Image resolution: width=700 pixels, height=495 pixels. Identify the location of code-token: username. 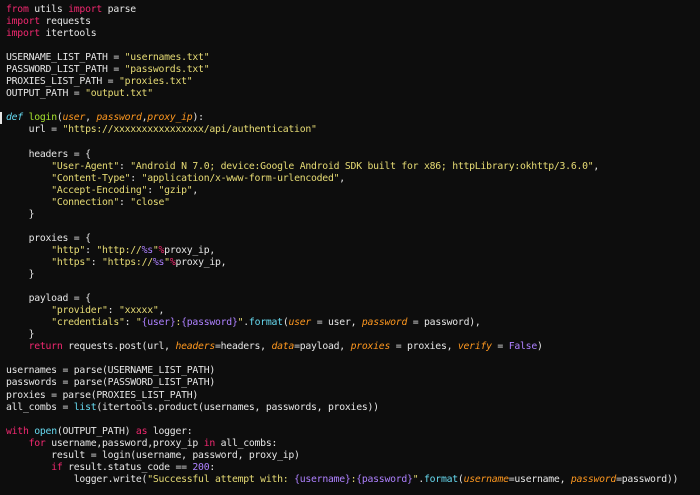
(486, 479).